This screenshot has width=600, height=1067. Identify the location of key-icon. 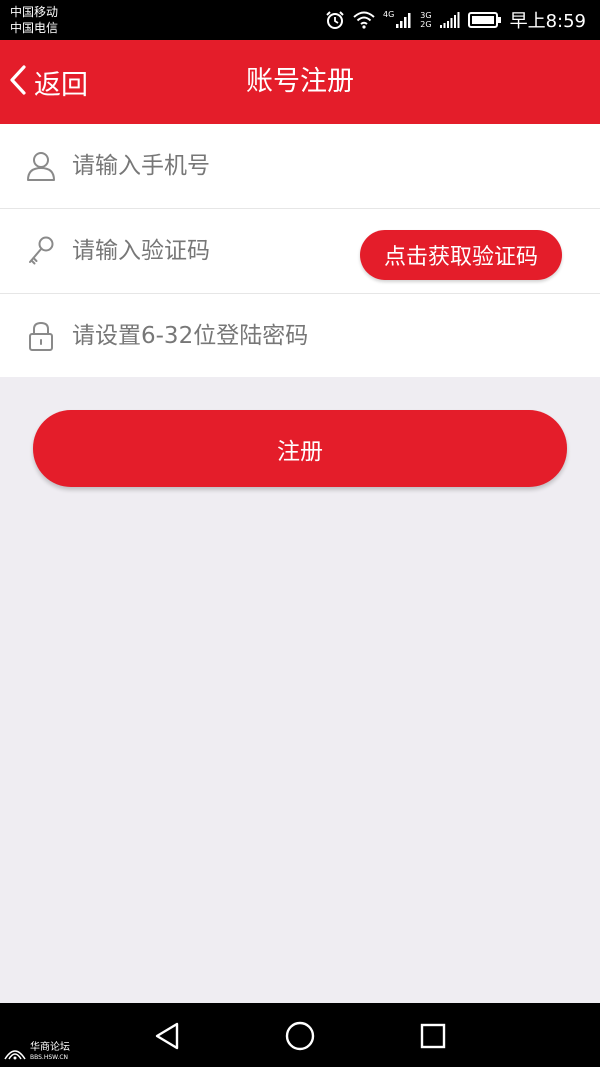
(41, 251).